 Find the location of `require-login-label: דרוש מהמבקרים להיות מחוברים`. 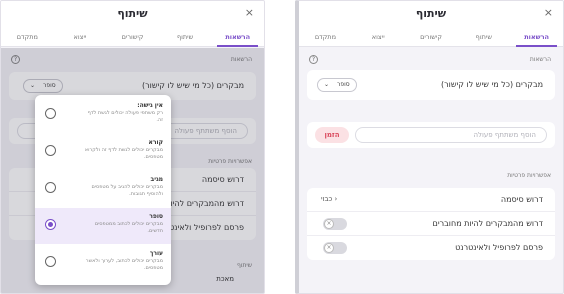

require-login-label: דרוש מהמבקרים להיות מחוברים is located at coordinates (487, 223).